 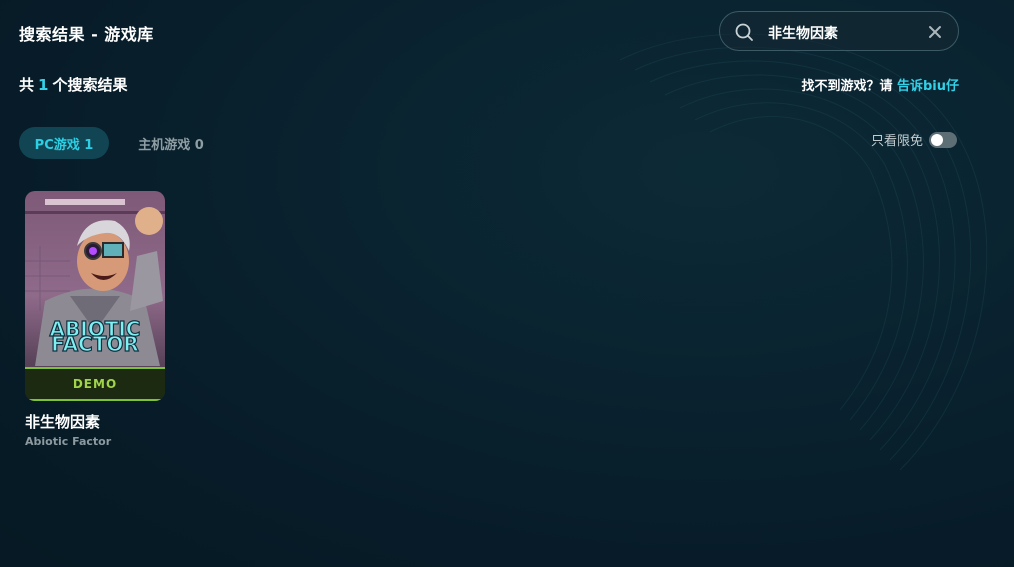 I want to click on close-icon, so click(x=935, y=32).